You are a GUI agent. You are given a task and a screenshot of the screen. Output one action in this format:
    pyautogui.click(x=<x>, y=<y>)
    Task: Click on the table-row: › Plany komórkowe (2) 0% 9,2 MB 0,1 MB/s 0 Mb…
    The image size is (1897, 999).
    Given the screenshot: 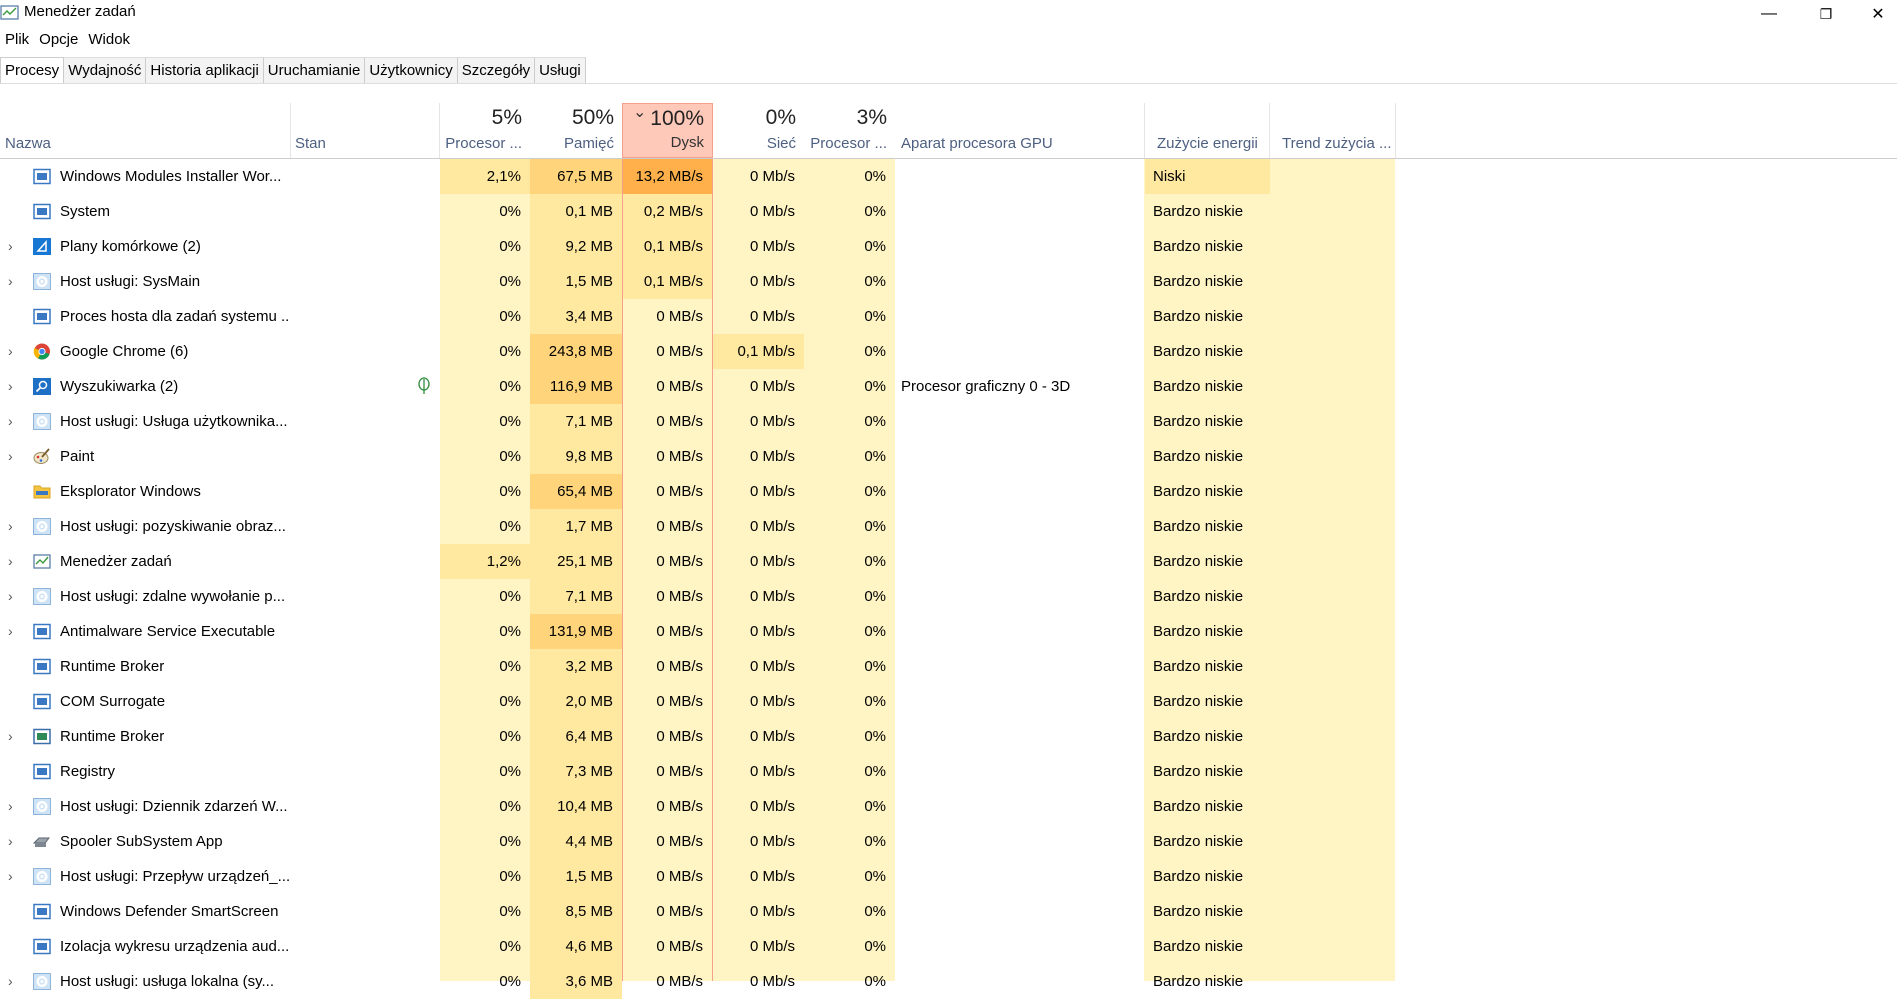 What is the action you would take?
    pyautogui.click(x=948, y=246)
    